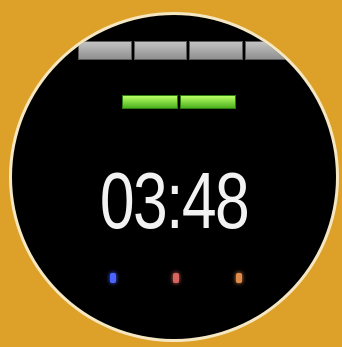 The height and width of the screenshot is (347, 342). Describe the element at coordinates (239, 278) in the screenshot. I see `indicator-orange` at that location.